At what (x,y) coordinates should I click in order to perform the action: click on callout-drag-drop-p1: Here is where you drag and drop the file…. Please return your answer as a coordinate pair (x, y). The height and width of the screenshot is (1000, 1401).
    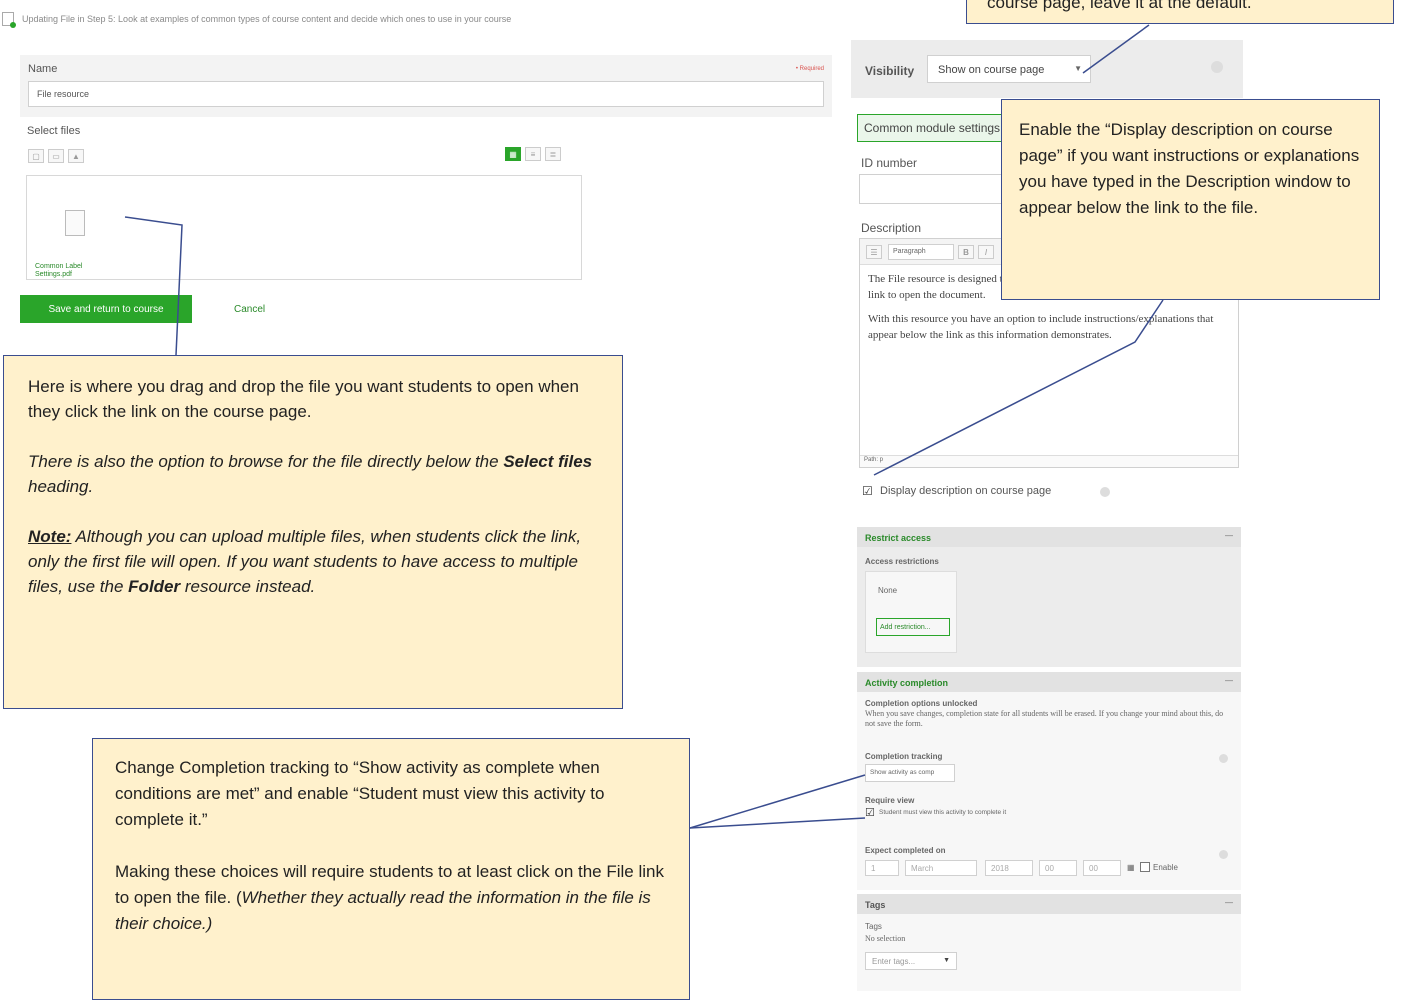
    Looking at the image, I should click on (303, 399).